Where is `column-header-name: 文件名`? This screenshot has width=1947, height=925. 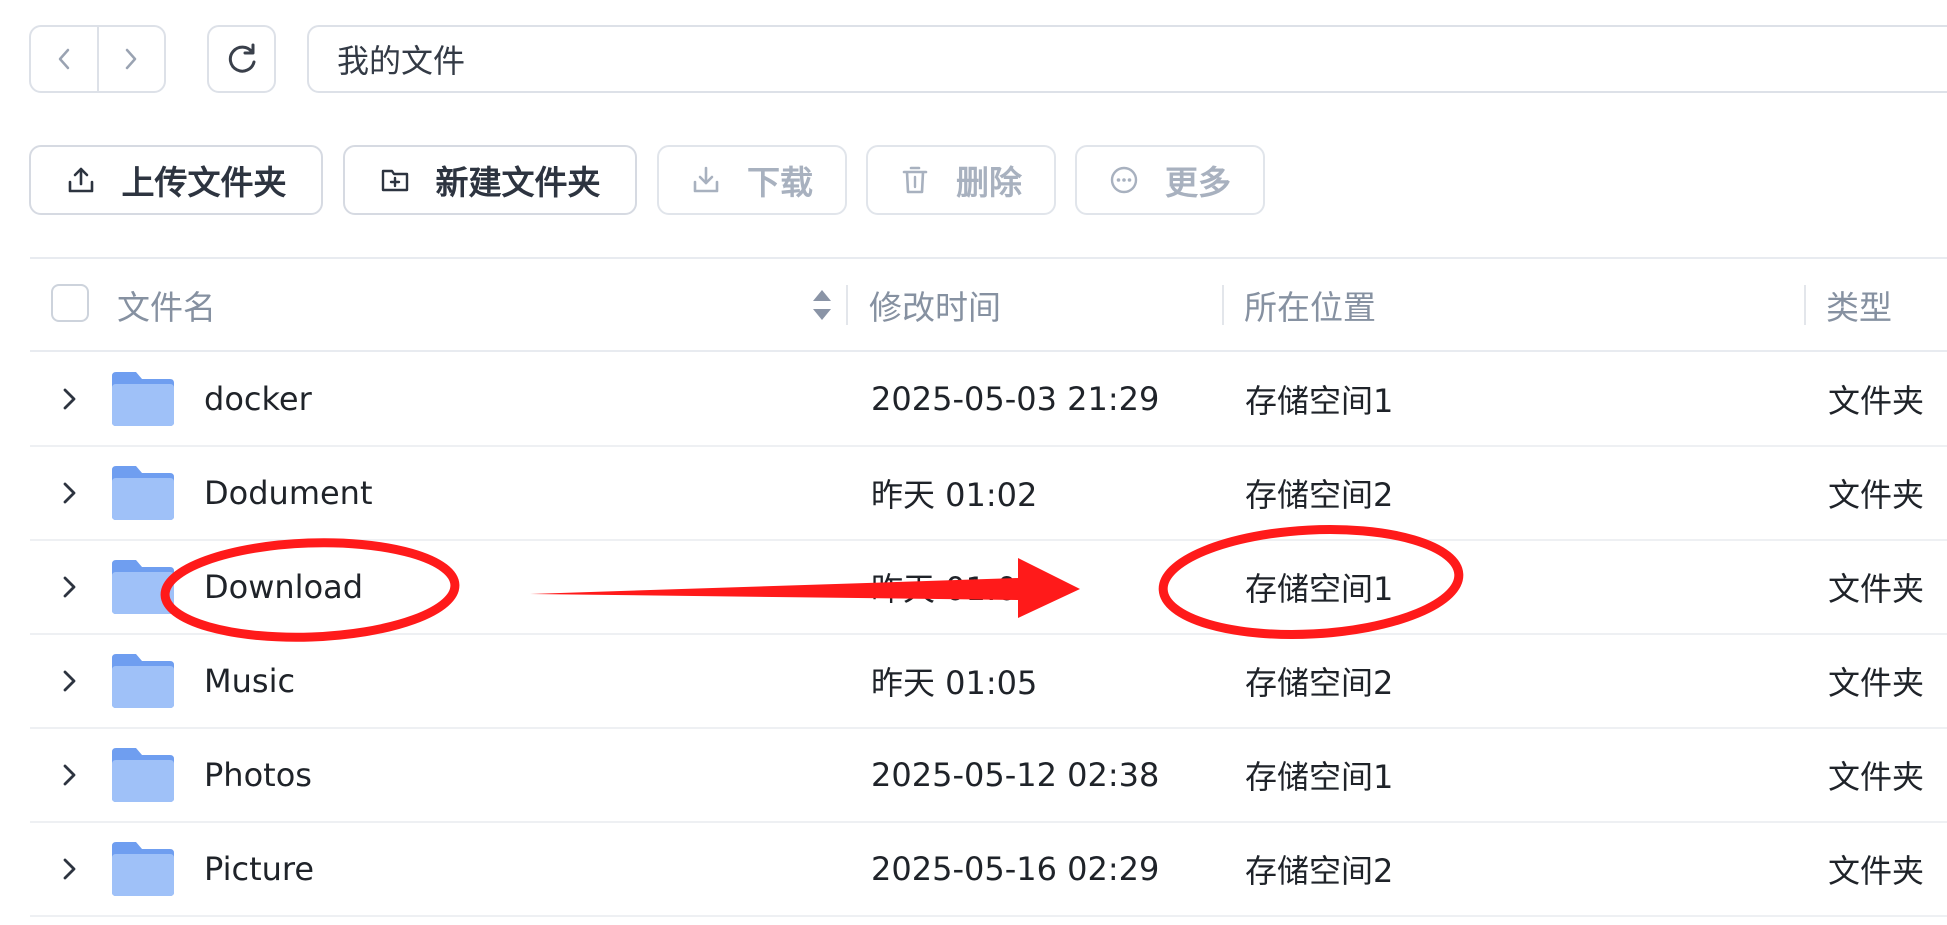
column-header-name: 文件名 is located at coordinates (166, 304).